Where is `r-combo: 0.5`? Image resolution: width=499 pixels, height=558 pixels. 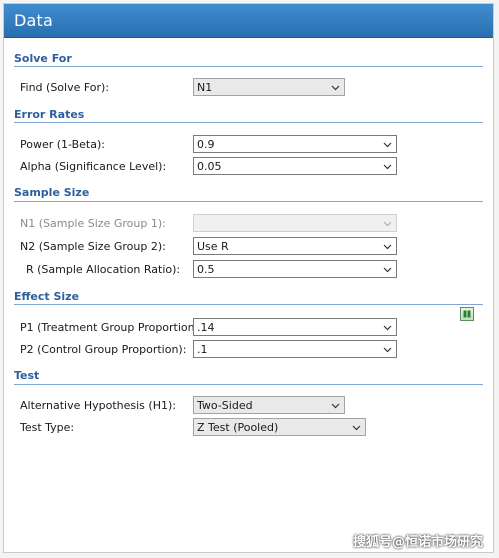
r-combo: 0.5 is located at coordinates (295, 269).